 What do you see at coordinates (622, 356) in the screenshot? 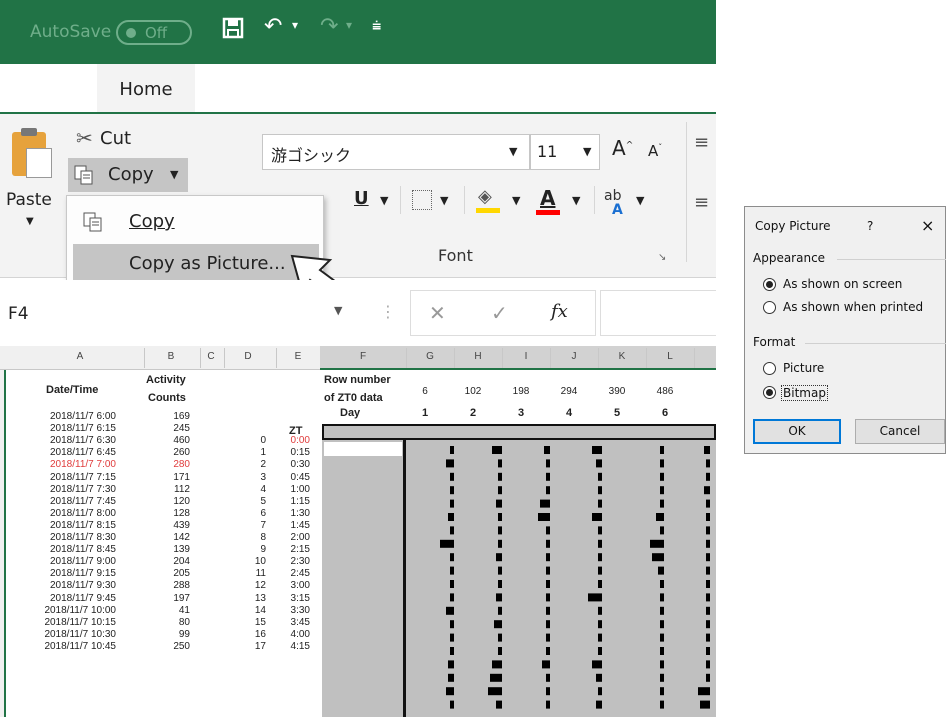
I see `col-header-k: K` at bounding box center [622, 356].